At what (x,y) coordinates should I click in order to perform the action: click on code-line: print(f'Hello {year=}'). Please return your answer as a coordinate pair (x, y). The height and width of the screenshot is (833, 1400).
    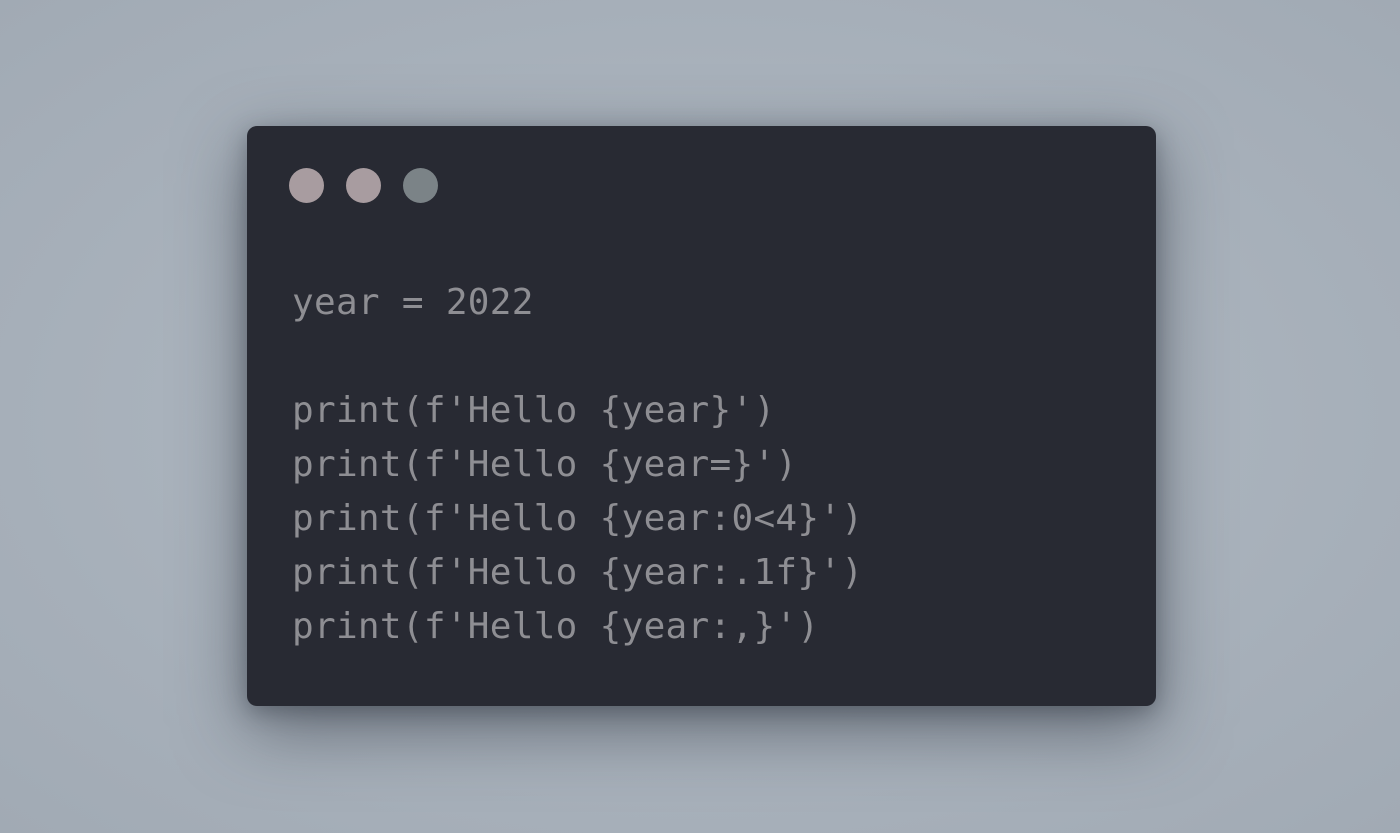
    Looking at the image, I should click on (545, 464).